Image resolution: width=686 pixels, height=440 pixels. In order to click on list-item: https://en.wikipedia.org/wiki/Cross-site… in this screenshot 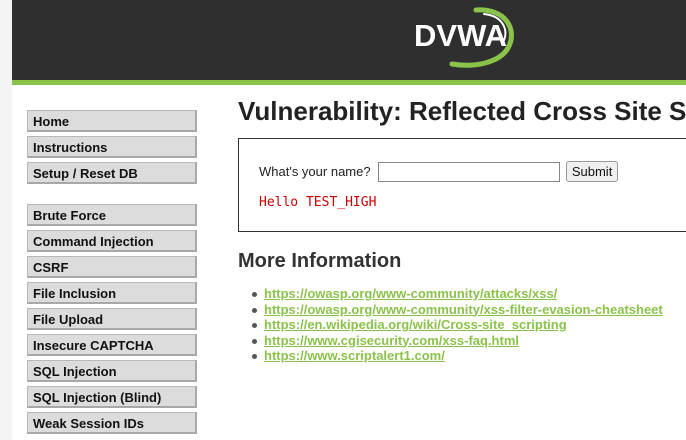, I will do `click(457, 325)`.